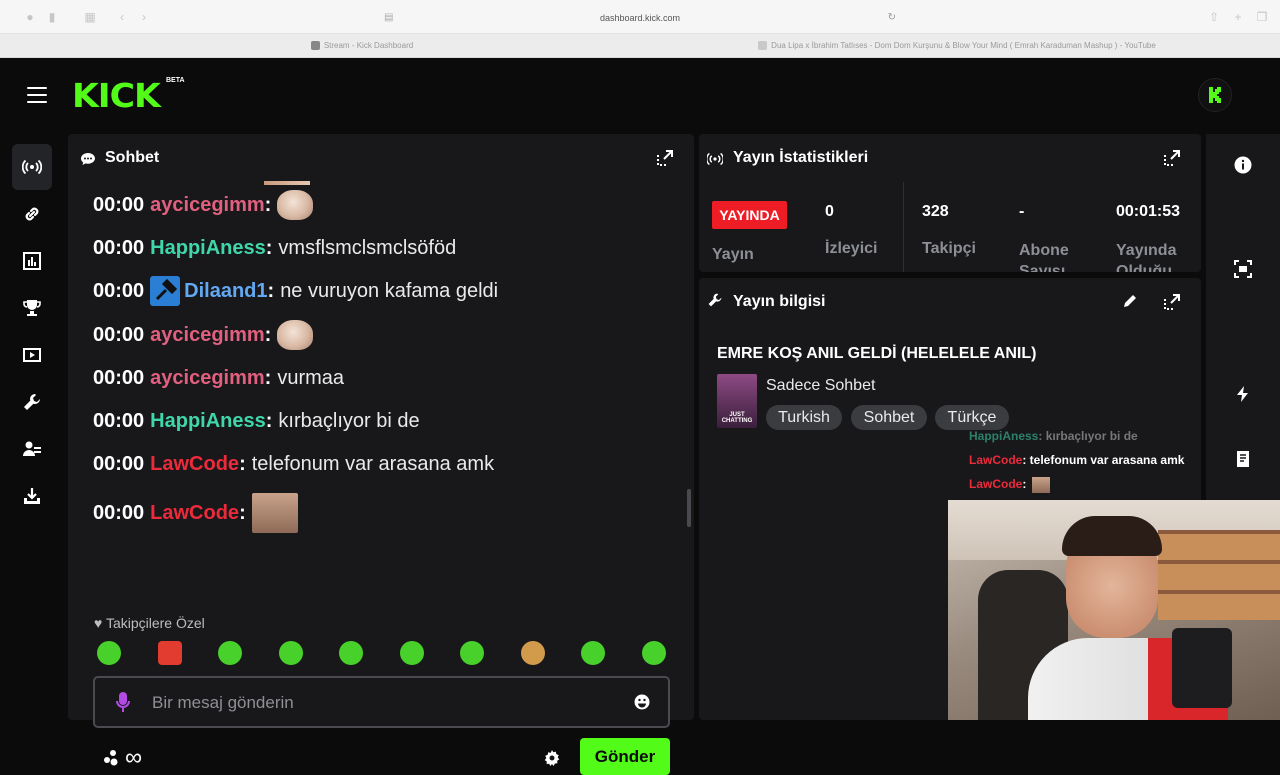  I want to click on overlay-chat-line: HappiAness: kırbaçlıyor bi de, so click(1053, 436).